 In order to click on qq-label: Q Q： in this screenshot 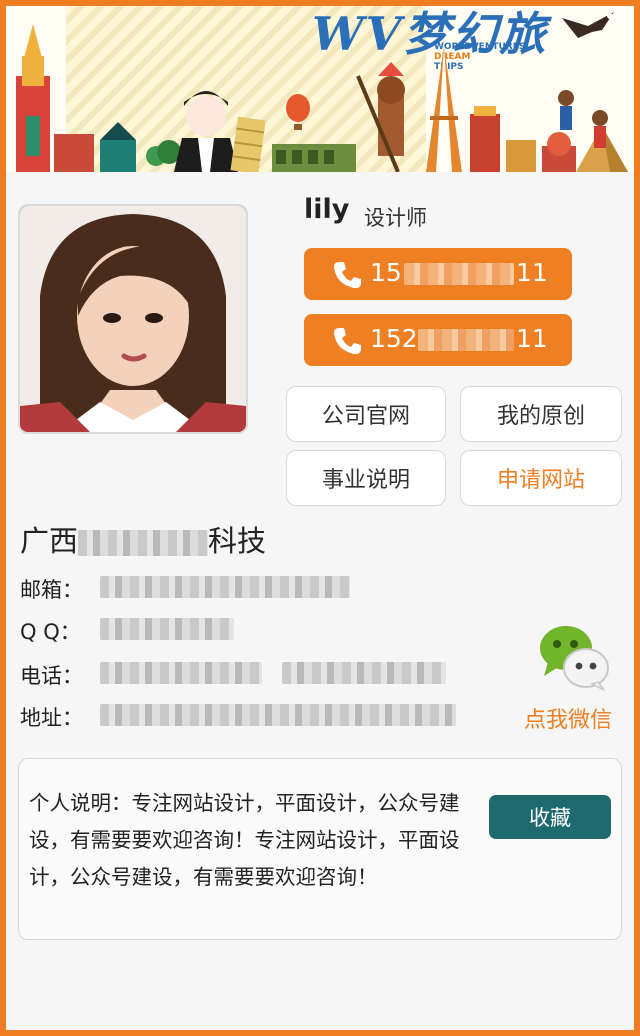, I will do `click(50, 632)`.